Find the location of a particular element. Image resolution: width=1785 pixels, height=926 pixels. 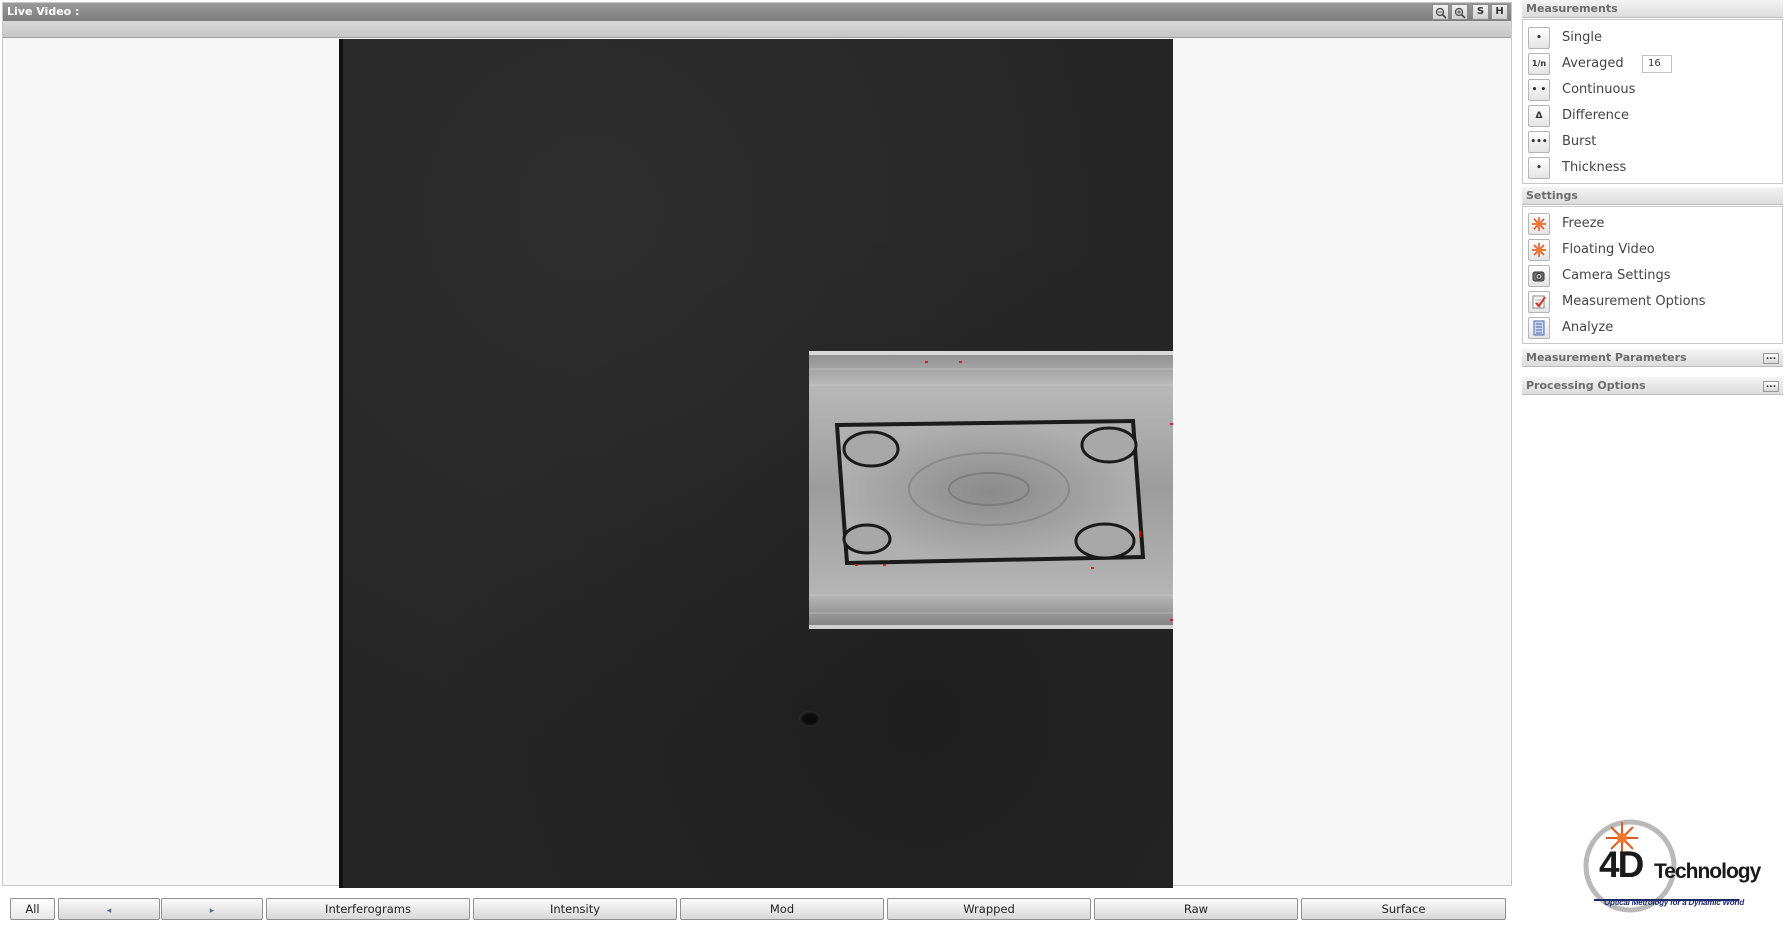

chevron-left-icon: ◂ is located at coordinates (109, 911).